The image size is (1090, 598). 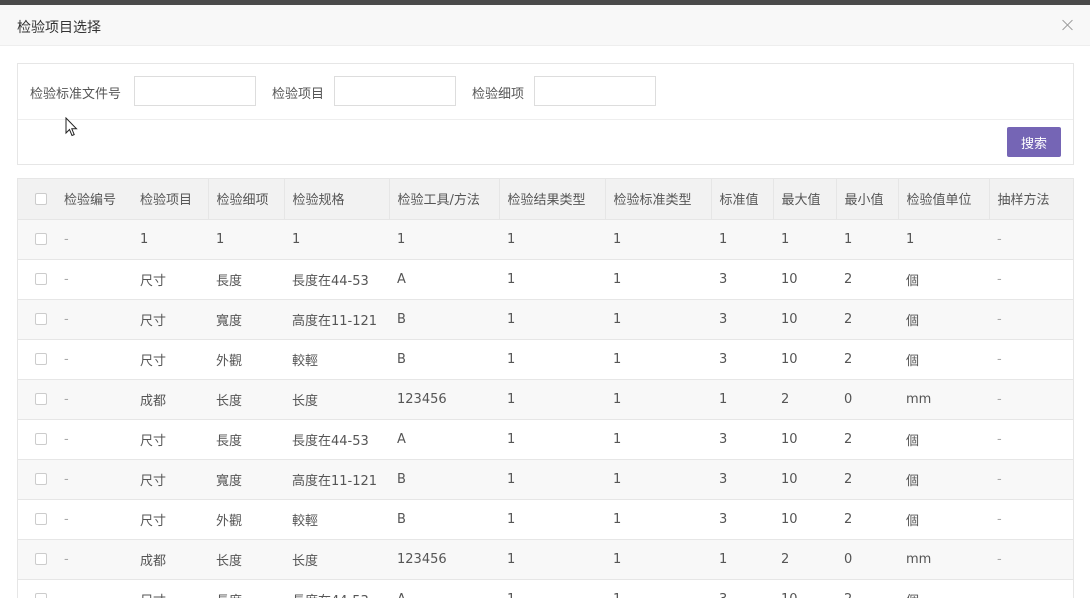 I want to click on select-all-checkbox-icon, so click(x=41, y=198).